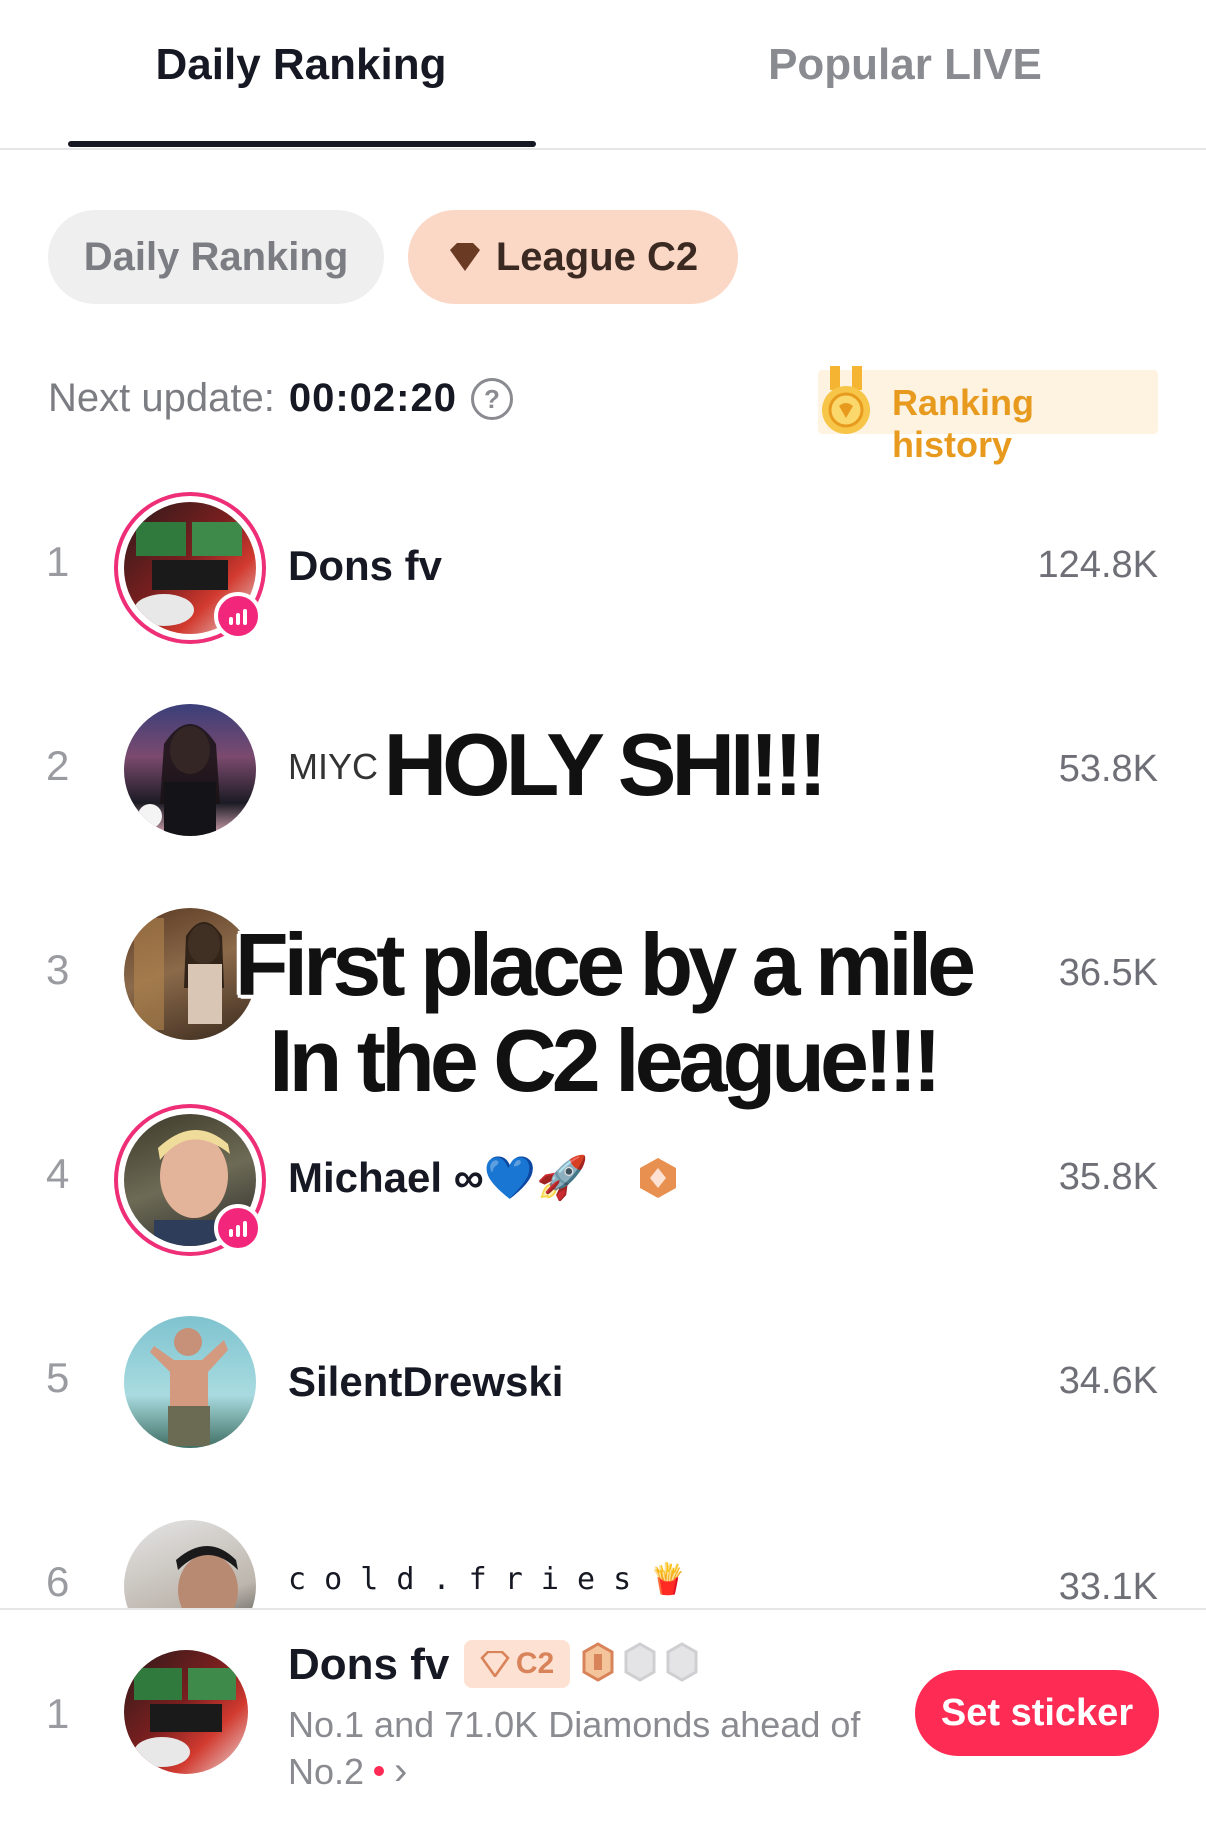 Image resolution: width=1206 pixels, height=1836 pixels. What do you see at coordinates (1108, 1177) in the screenshot?
I see `score: 35.8K` at bounding box center [1108, 1177].